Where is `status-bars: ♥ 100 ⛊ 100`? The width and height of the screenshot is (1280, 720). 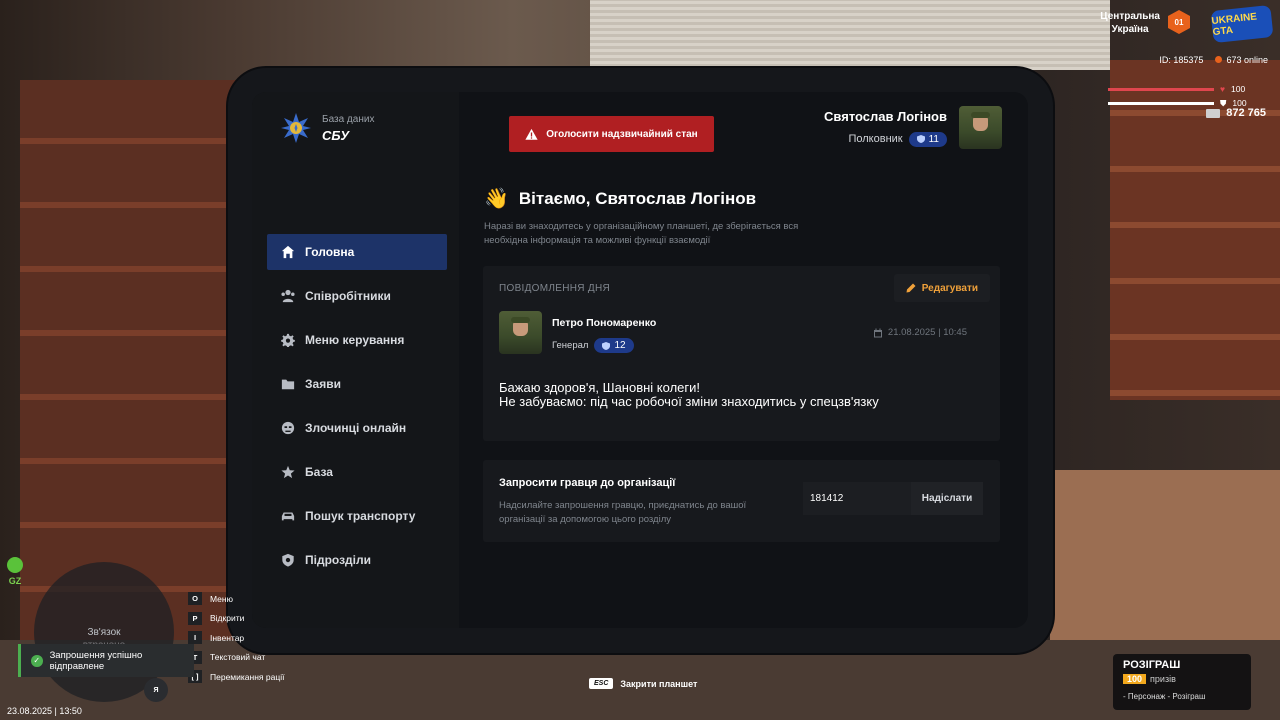
status-bars: ♥ 100 ⛊ 100 is located at coordinates (1177, 96).